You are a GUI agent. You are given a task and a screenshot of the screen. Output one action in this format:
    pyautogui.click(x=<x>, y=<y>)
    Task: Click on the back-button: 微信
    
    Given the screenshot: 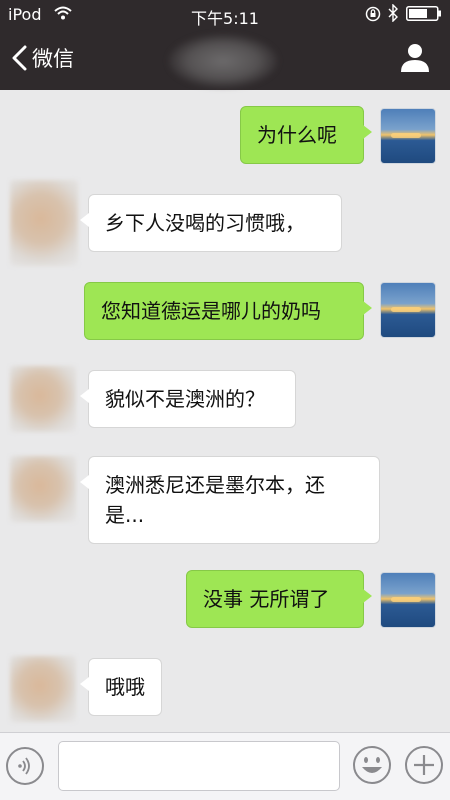 What is the action you would take?
    pyautogui.click(x=42, y=58)
    